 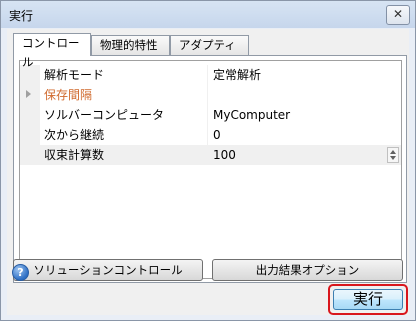 I want to click on title-bar: 実行 ✕, so click(x=208, y=14).